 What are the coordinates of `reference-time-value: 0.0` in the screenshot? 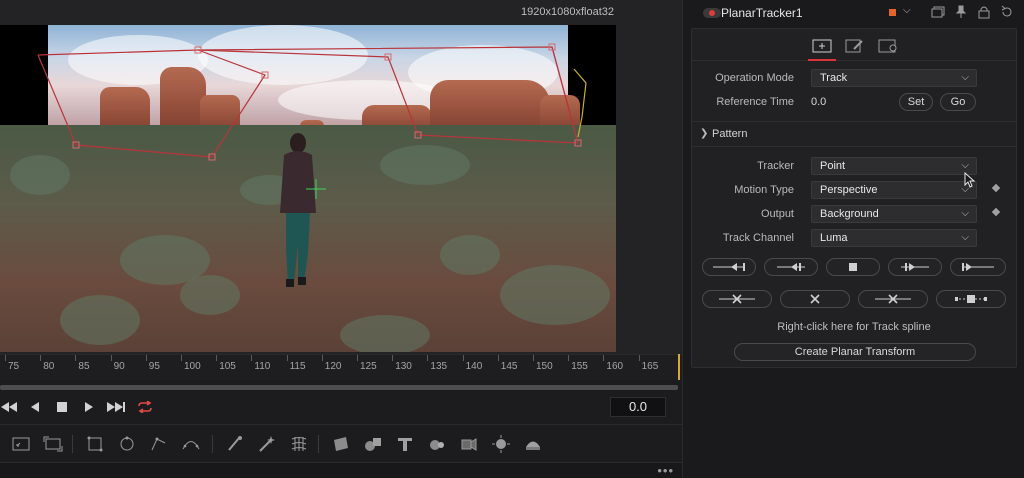 It's located at (818, 102).